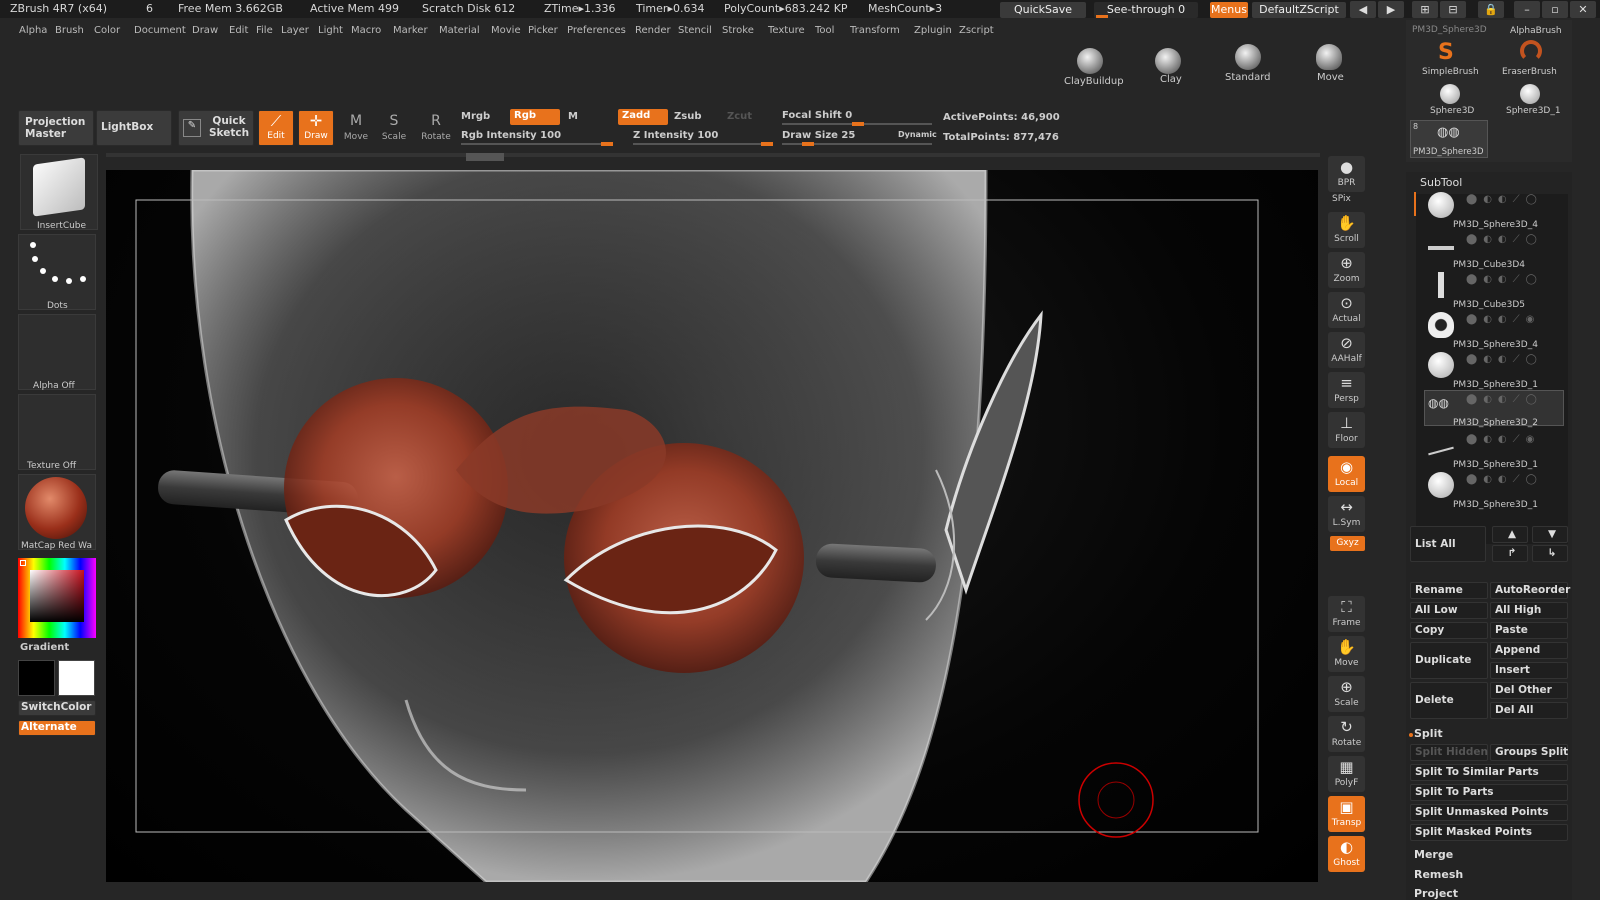 The width and height of the screenshot is (1600, 900). I want to click on subtool-6-name: PM3D_Sphere3D_2, so click(1495, 423).